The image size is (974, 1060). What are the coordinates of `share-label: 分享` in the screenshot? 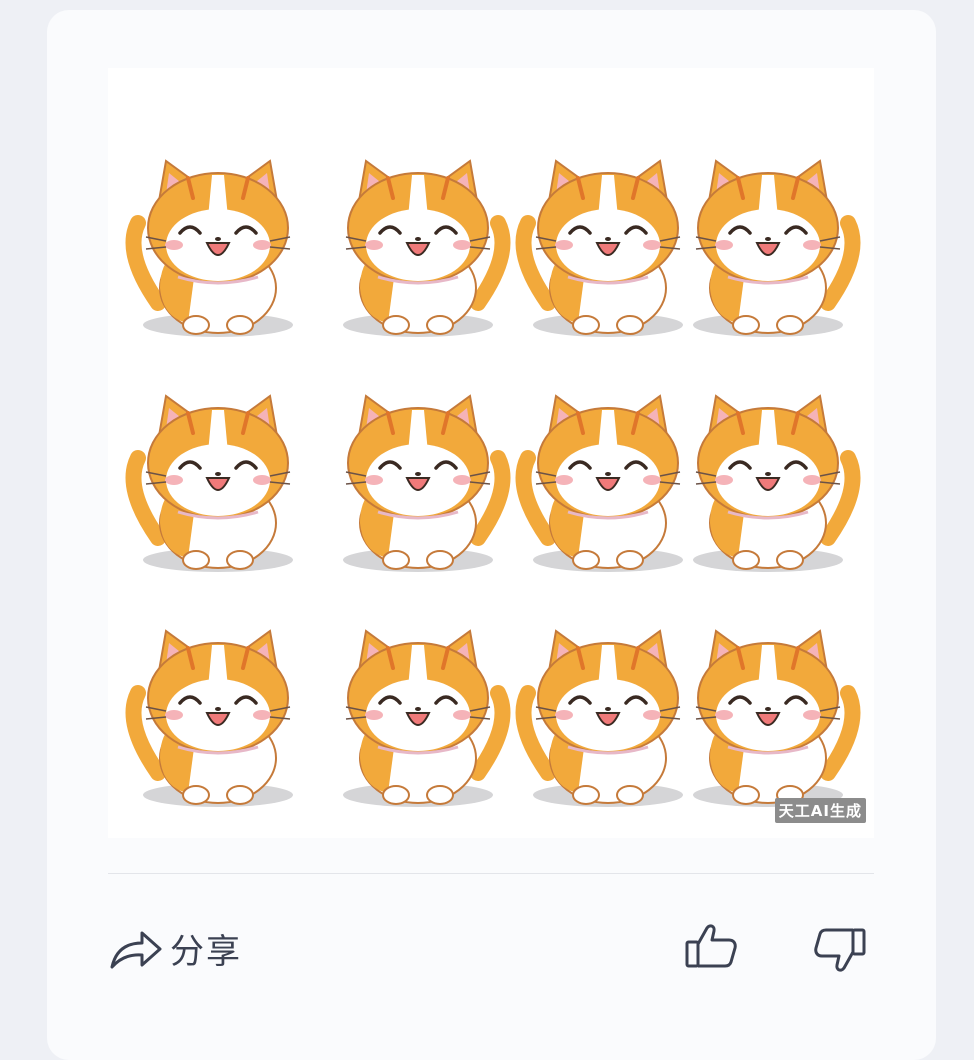 It's located at (206, 952).